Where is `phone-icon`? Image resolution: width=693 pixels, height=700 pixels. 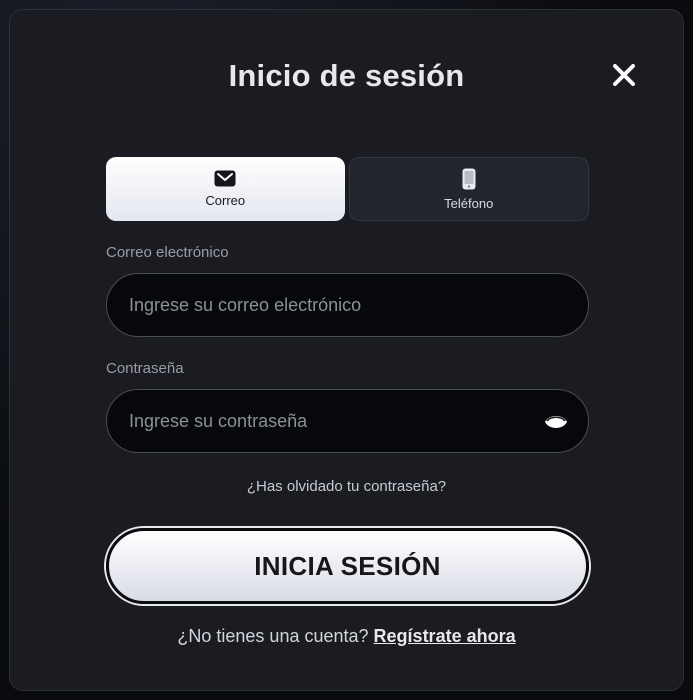 phone-icon is located at coordinates (469, 178).